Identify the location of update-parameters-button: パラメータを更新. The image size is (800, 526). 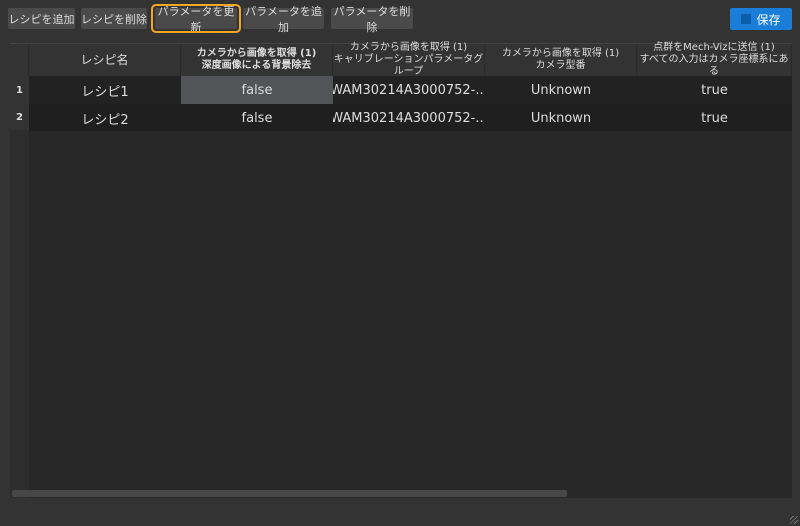
(196, 19).